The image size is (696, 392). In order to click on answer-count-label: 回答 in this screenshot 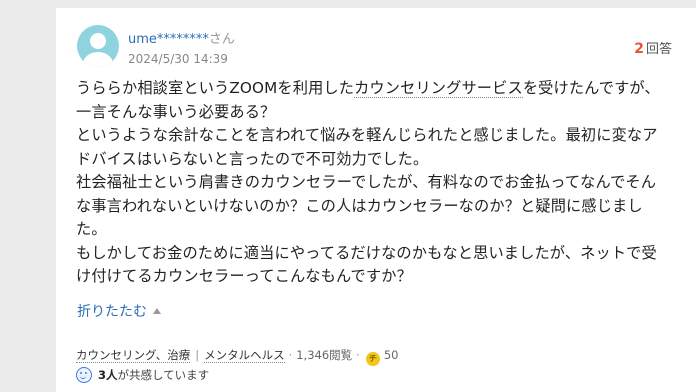, I will do `click(658, 49)`.